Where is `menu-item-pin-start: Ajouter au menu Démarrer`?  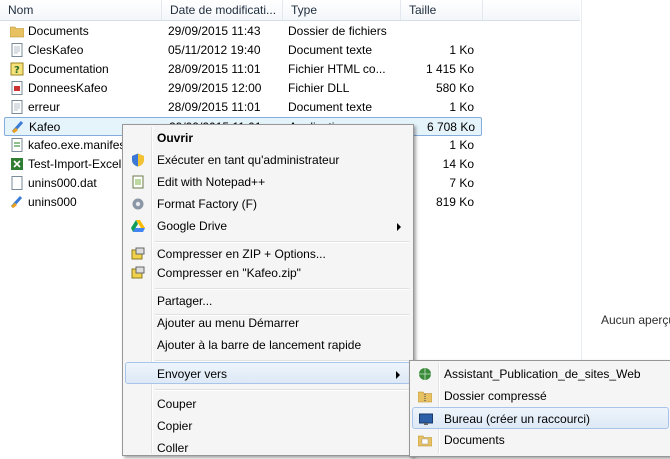 menu-item-pin-start: Ajouter au menu Démarrer is located at coordinates (268, 323).